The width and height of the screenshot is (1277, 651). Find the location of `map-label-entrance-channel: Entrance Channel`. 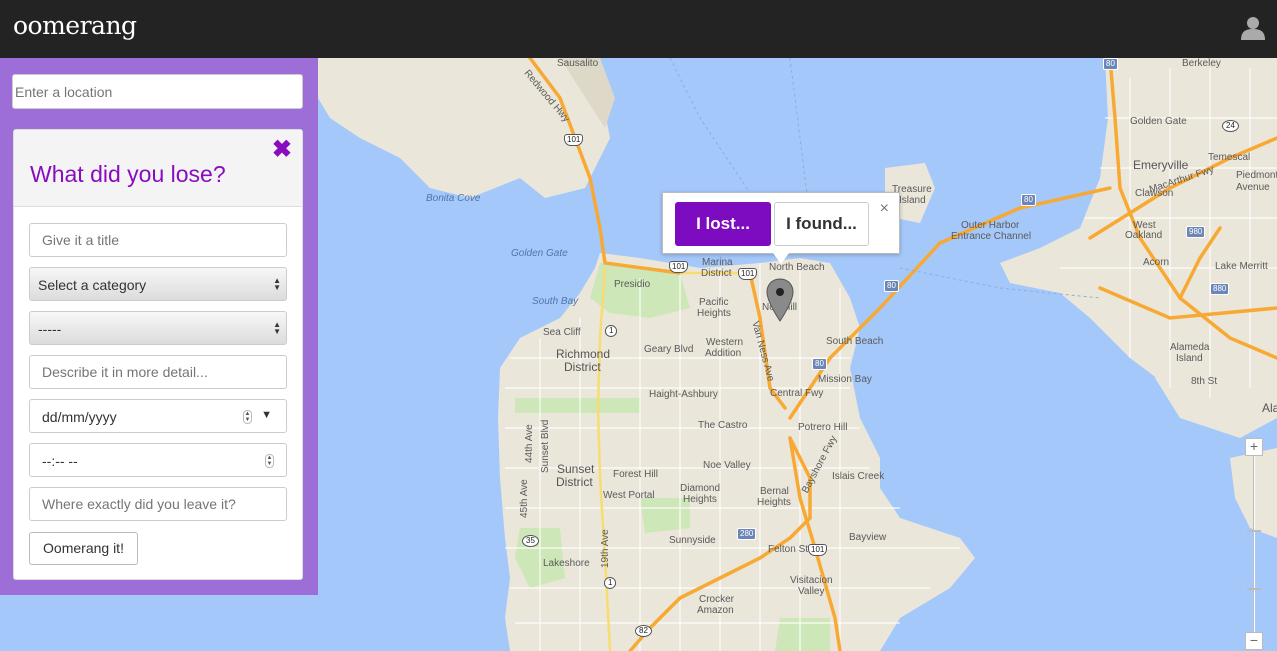

map-label-entrance-channel: Entrance Channel is located at coordinates (991, 236).